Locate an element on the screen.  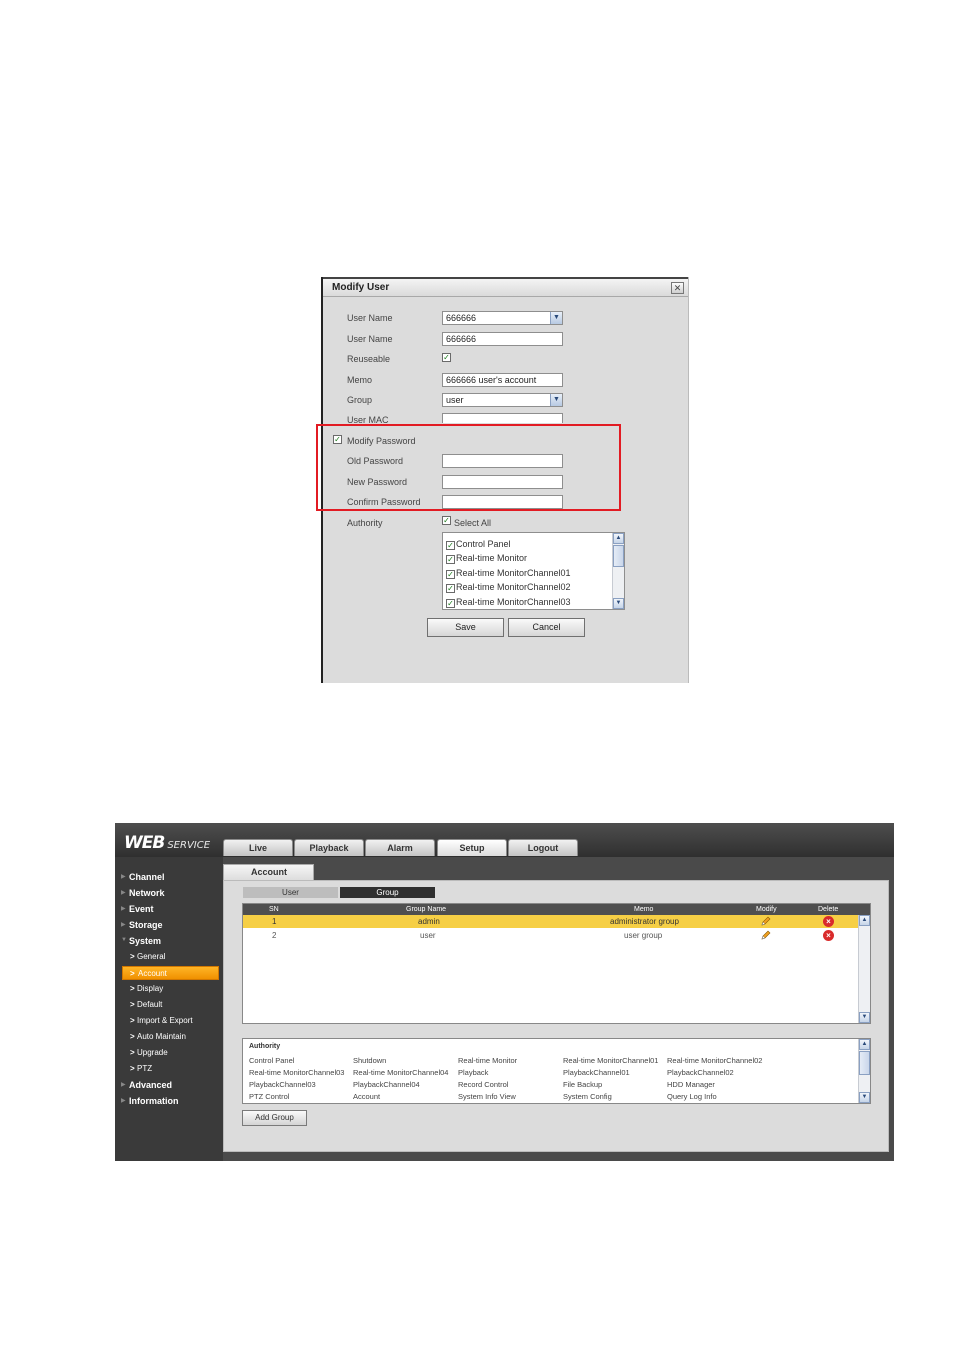
authority-cell: Real-time Monitor is located at coordinates (488, 1060).